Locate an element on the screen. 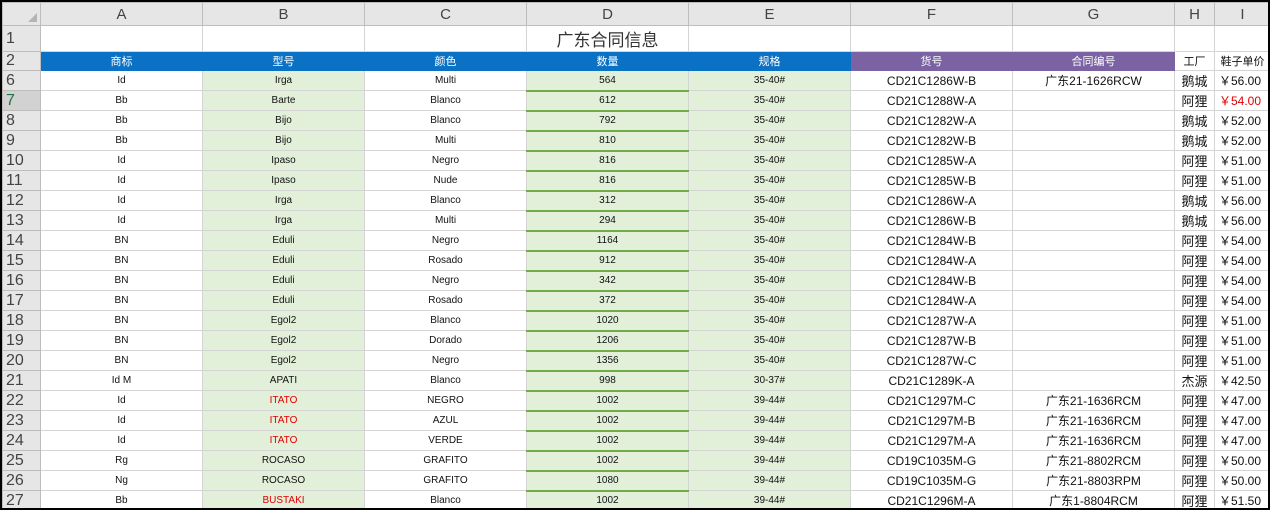 The image size is (1270, 510). item-no-cell: CD21C1286W-B is located at coordinates (931, 220).